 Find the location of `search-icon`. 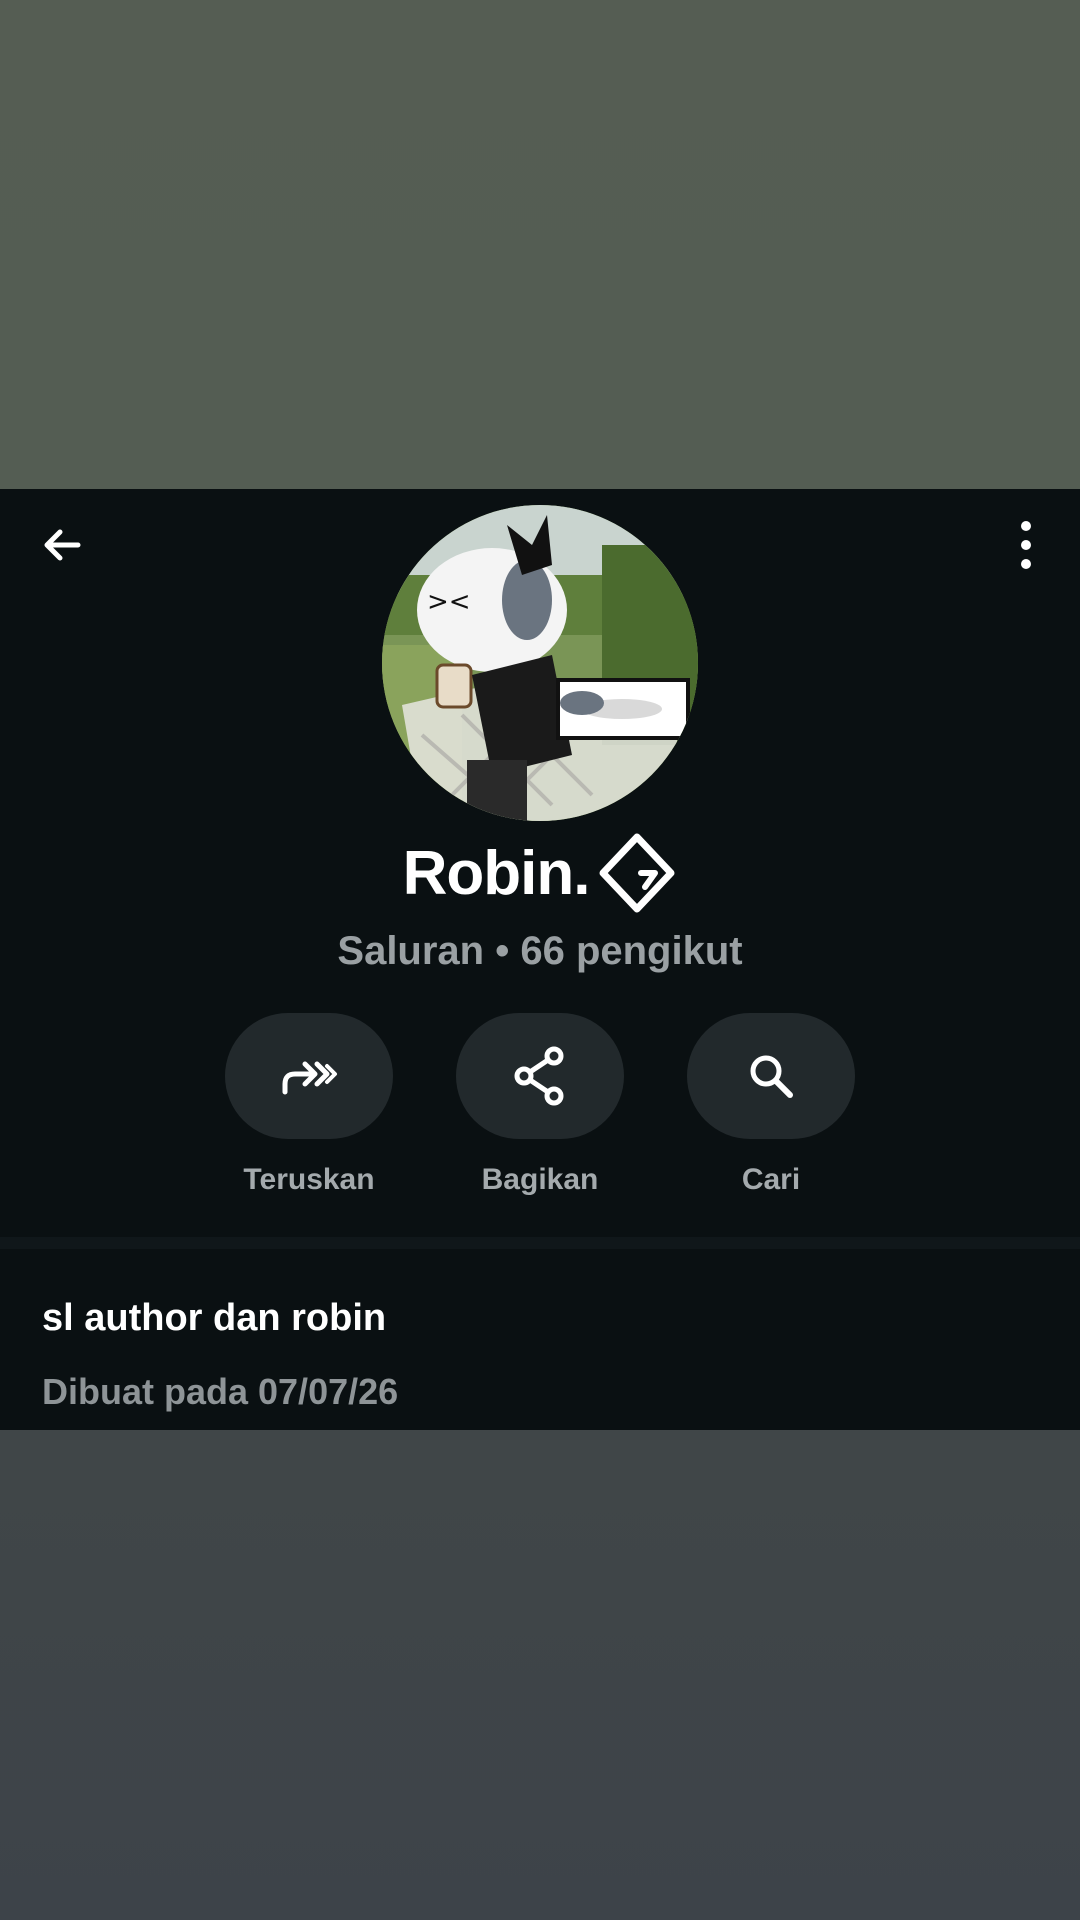

search-icon is located at coordinates (771, 1076).